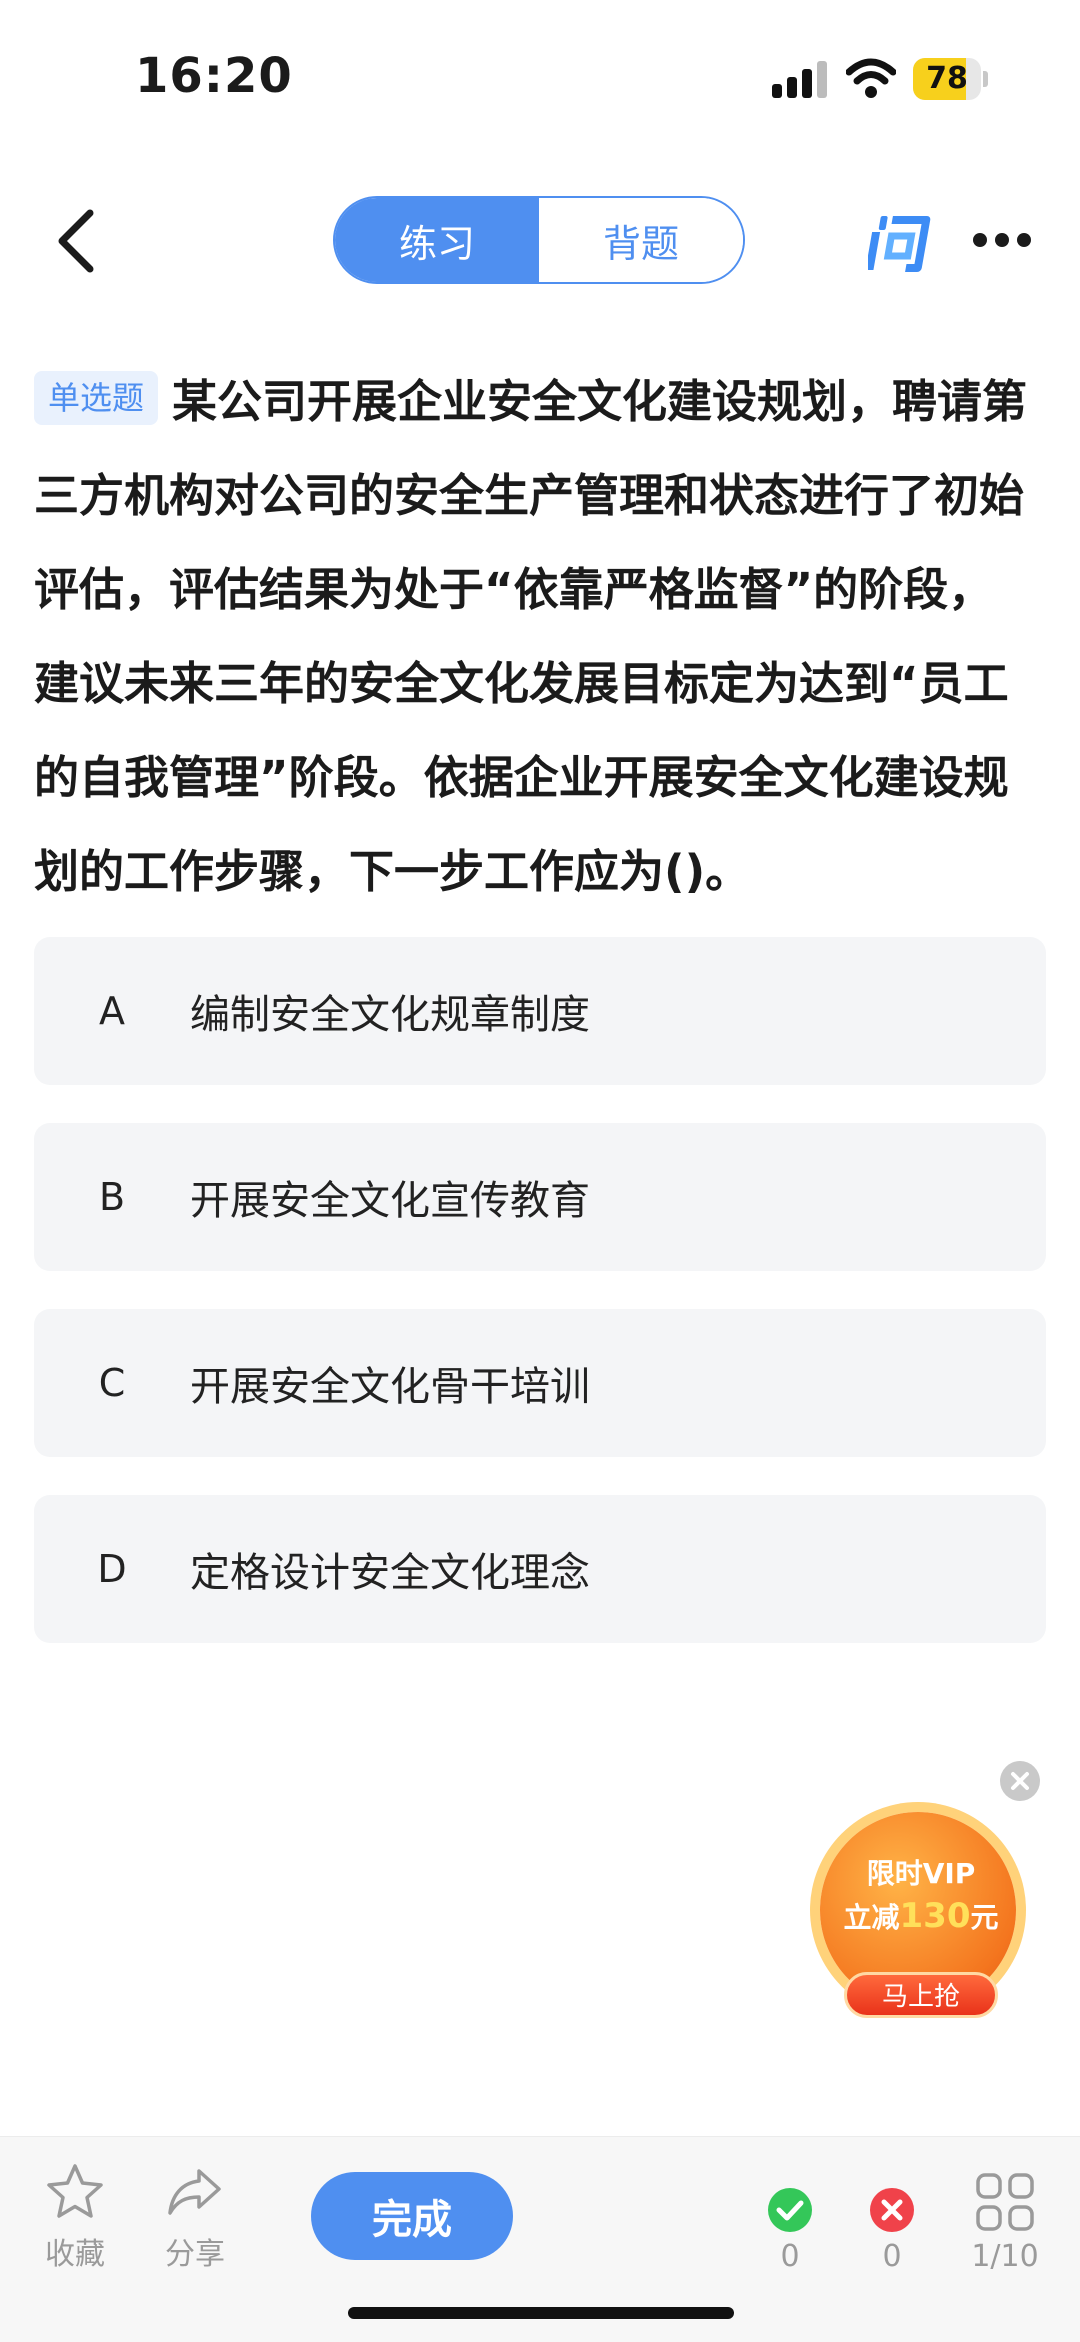 This screenshot has height=2342, width=1080. What do you see at coordinates (799, 79) in the screenshot?
I see `cellular-signal-icon` at bounding box center [799, 79].